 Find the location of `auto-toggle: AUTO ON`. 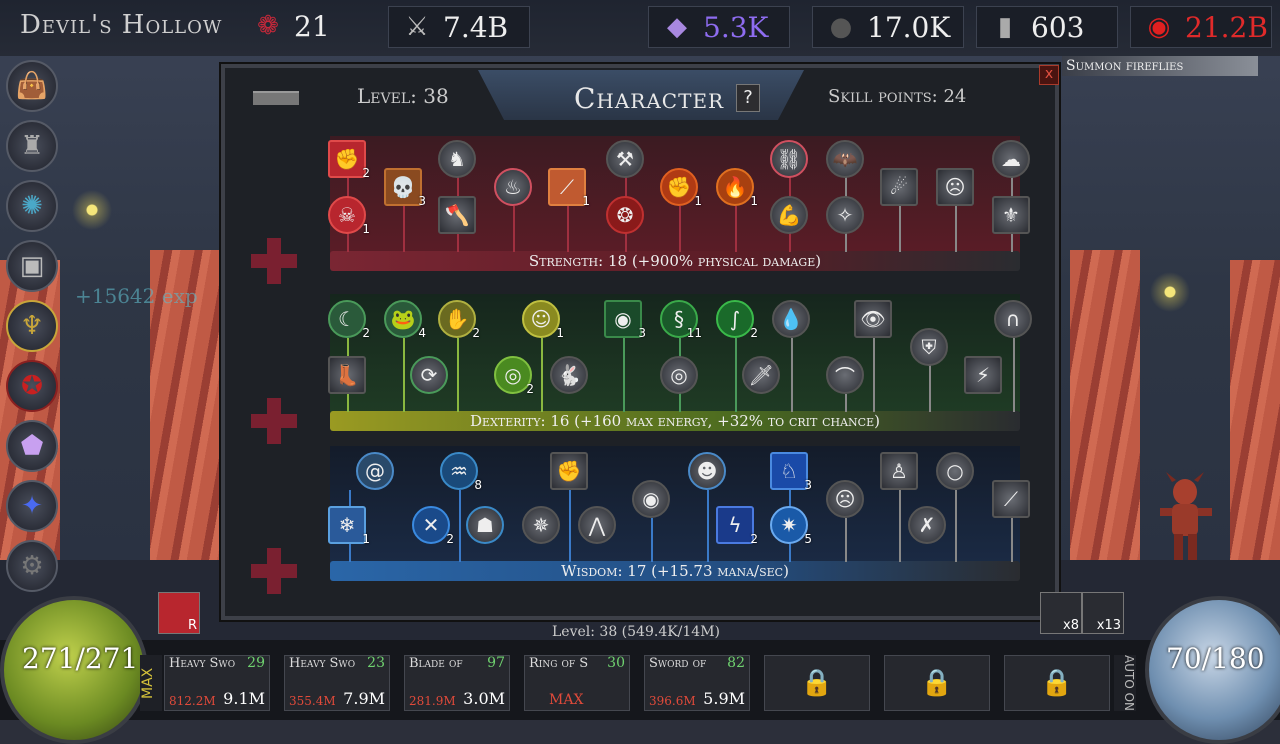

auto-toggle: AUTO ON is located at coordinates (1125, 683).